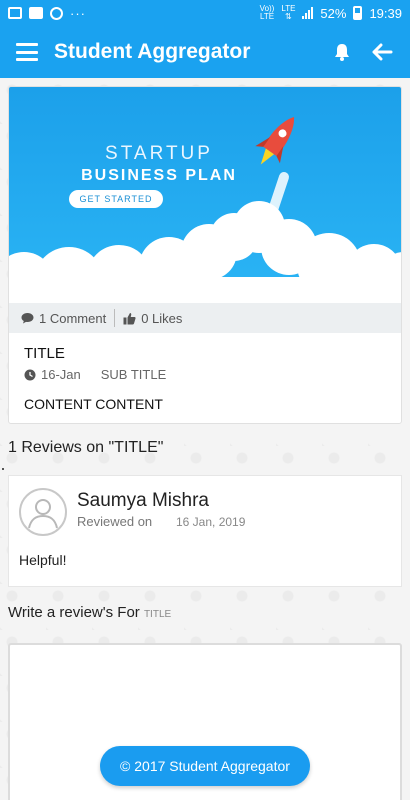 This screenshot has height=800, width=410. I want to click on volte-indicator: Vo)) LTE, so click(267, 12).